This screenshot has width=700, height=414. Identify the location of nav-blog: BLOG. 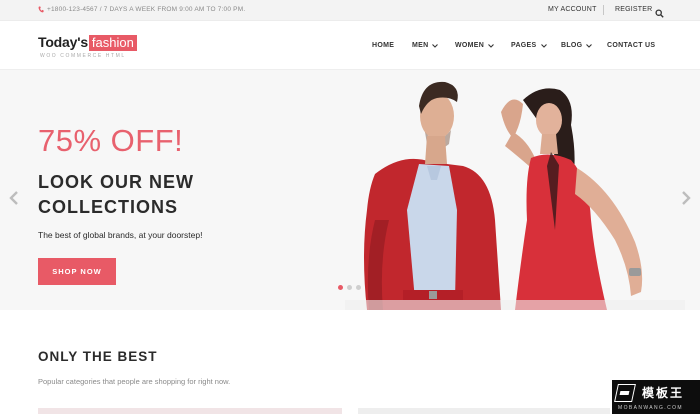
(577, 45).